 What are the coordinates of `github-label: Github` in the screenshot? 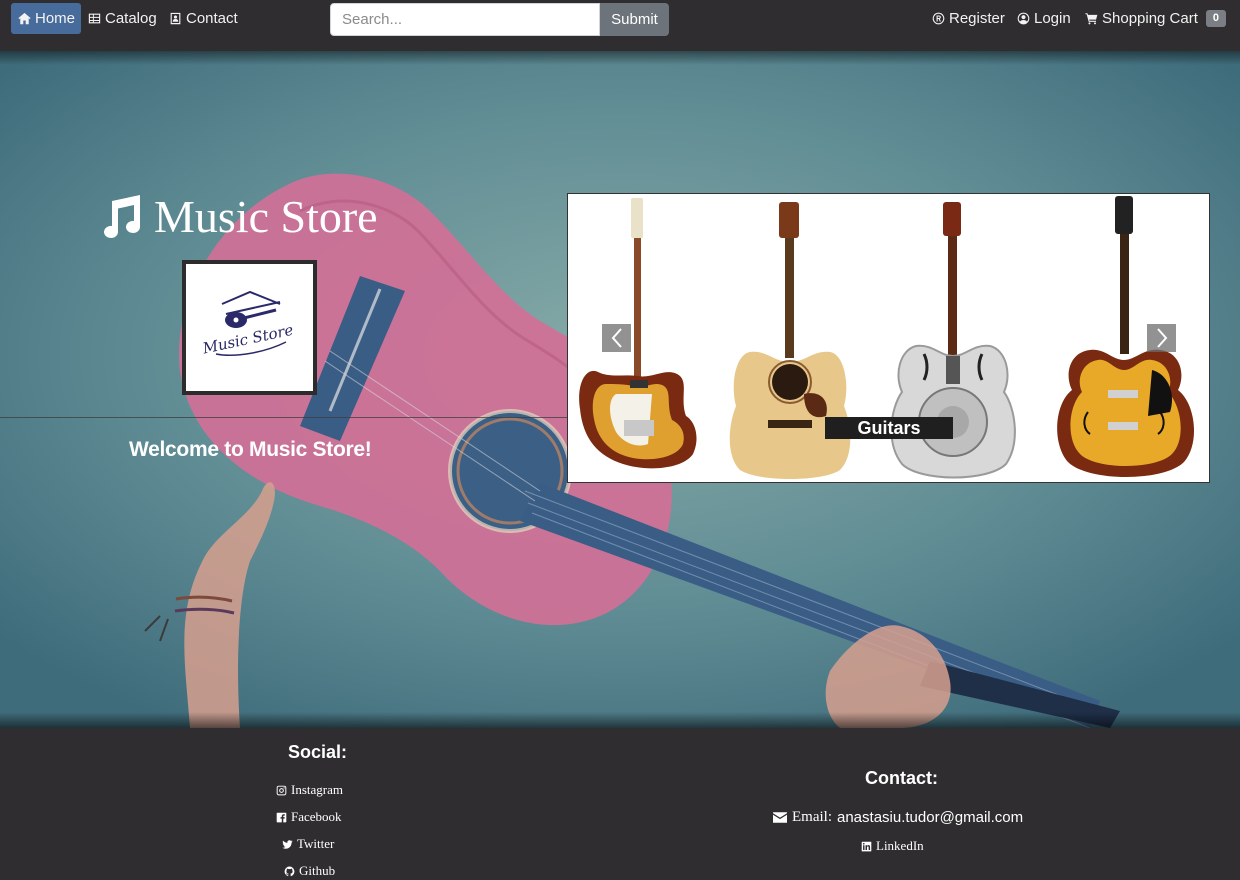 It's located at (317, 870).